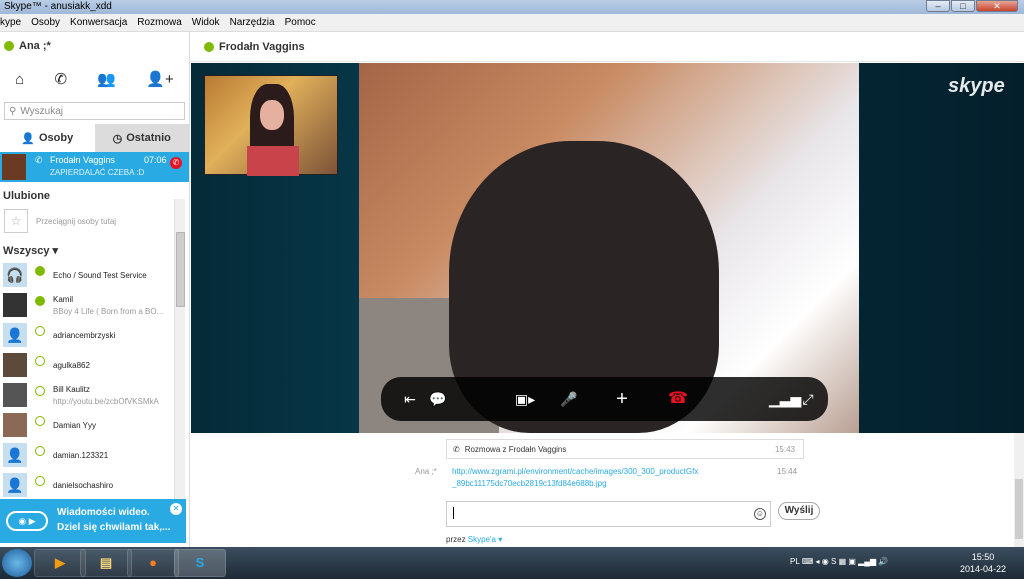 The image size is (1024, 579). Describe the element at coordinates (155, 160) in the screenshot. I see `active-call-time: 07:06` at that location.